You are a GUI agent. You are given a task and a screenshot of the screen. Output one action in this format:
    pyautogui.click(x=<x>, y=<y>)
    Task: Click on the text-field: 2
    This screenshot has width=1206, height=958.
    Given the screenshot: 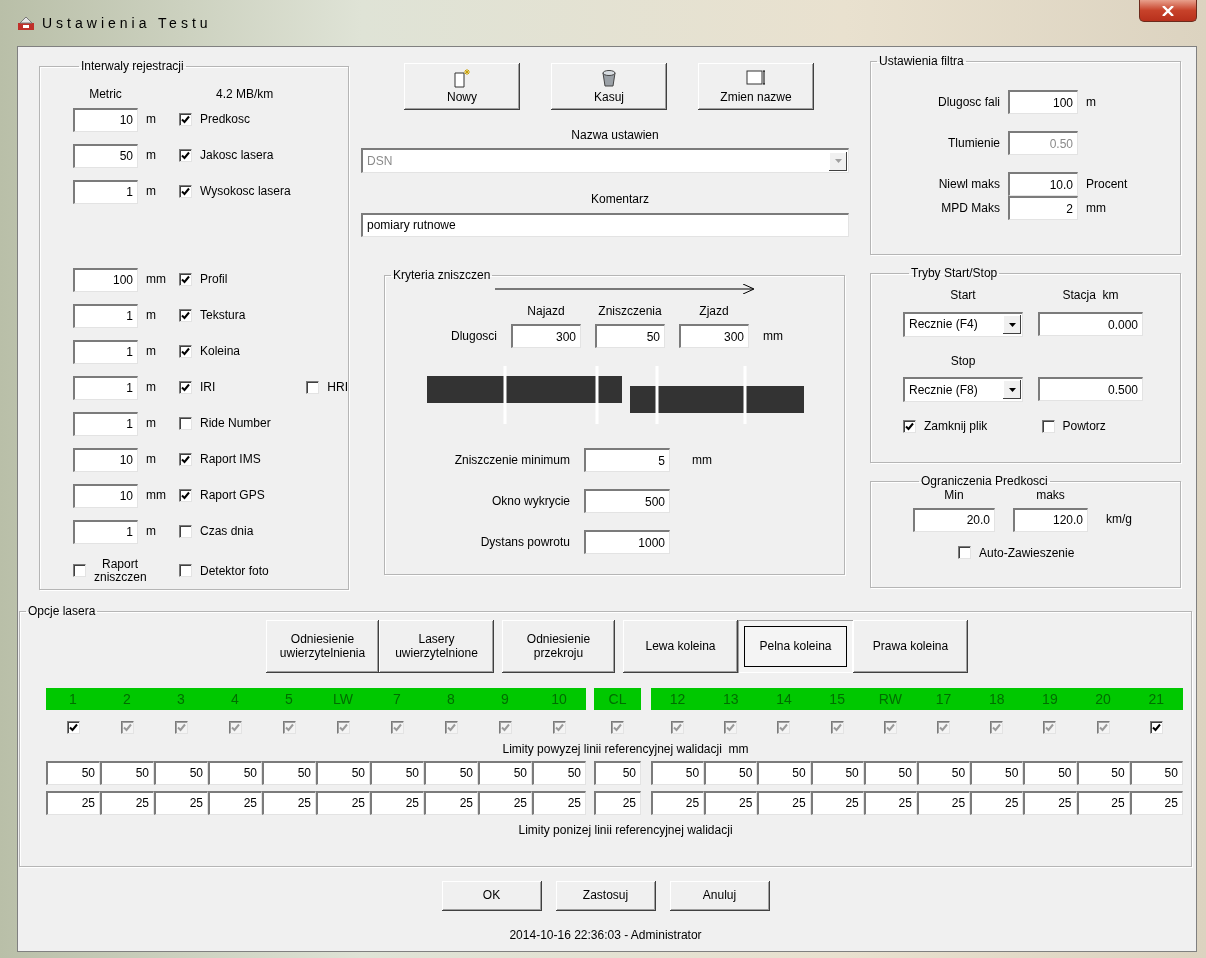 What is the action you would take?
    pyautogui.click(x=1043, y=208)
    